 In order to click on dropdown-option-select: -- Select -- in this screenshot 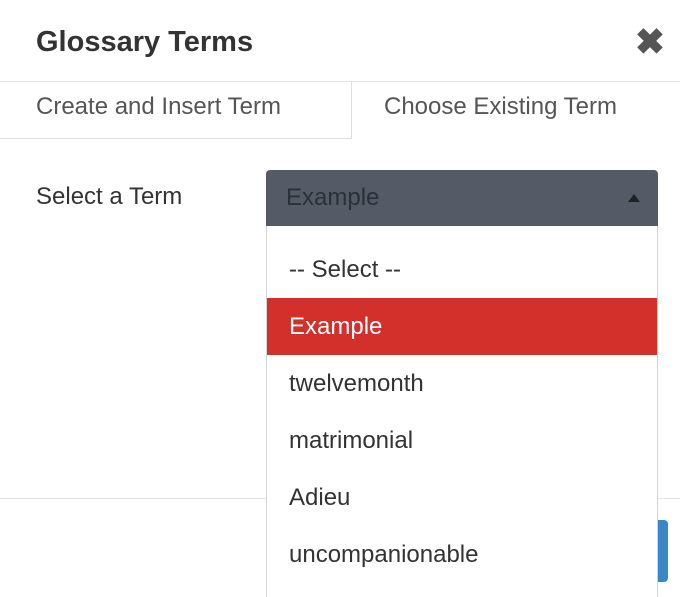, I will do `click(462, 269)`.